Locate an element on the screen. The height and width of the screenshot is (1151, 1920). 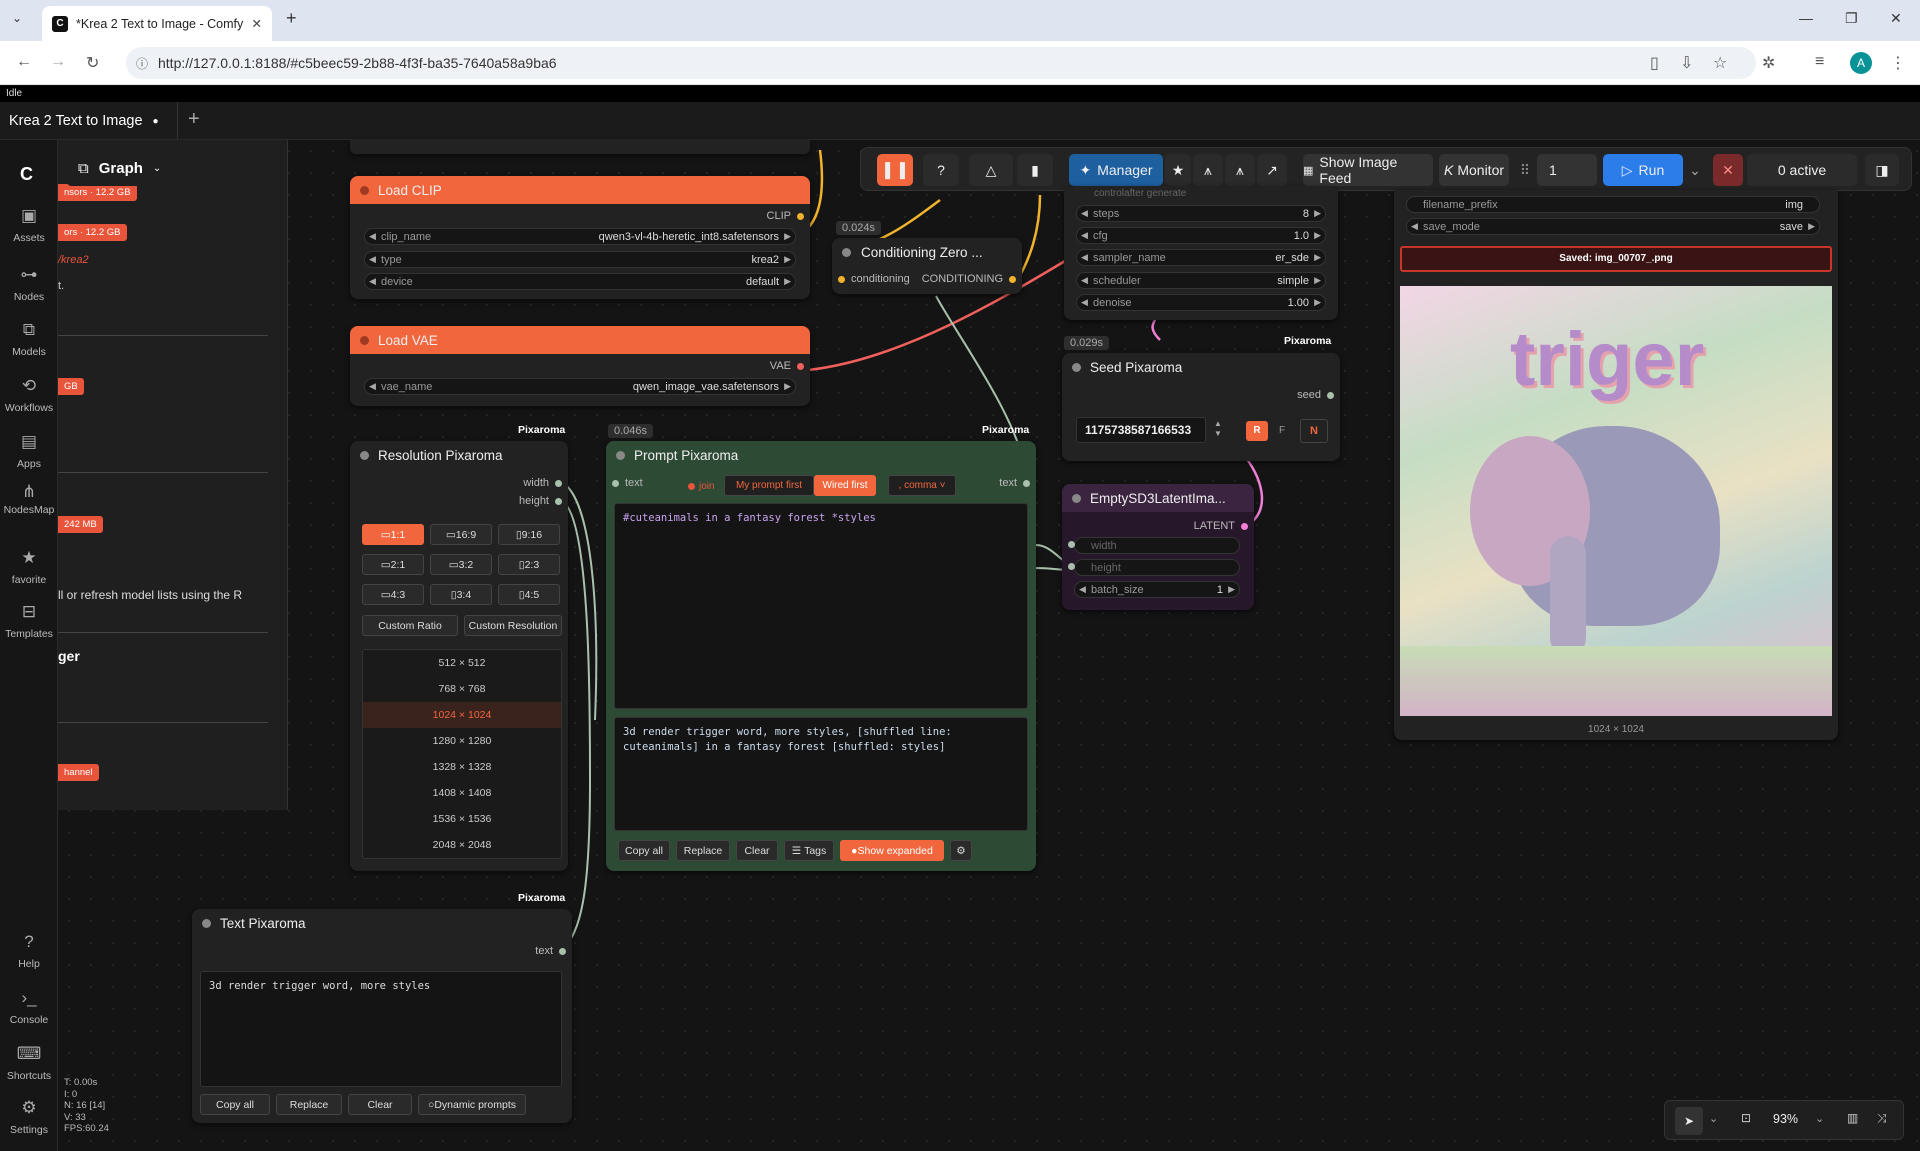
conditioning-input: conditioning is located at coordinates (874, 279).